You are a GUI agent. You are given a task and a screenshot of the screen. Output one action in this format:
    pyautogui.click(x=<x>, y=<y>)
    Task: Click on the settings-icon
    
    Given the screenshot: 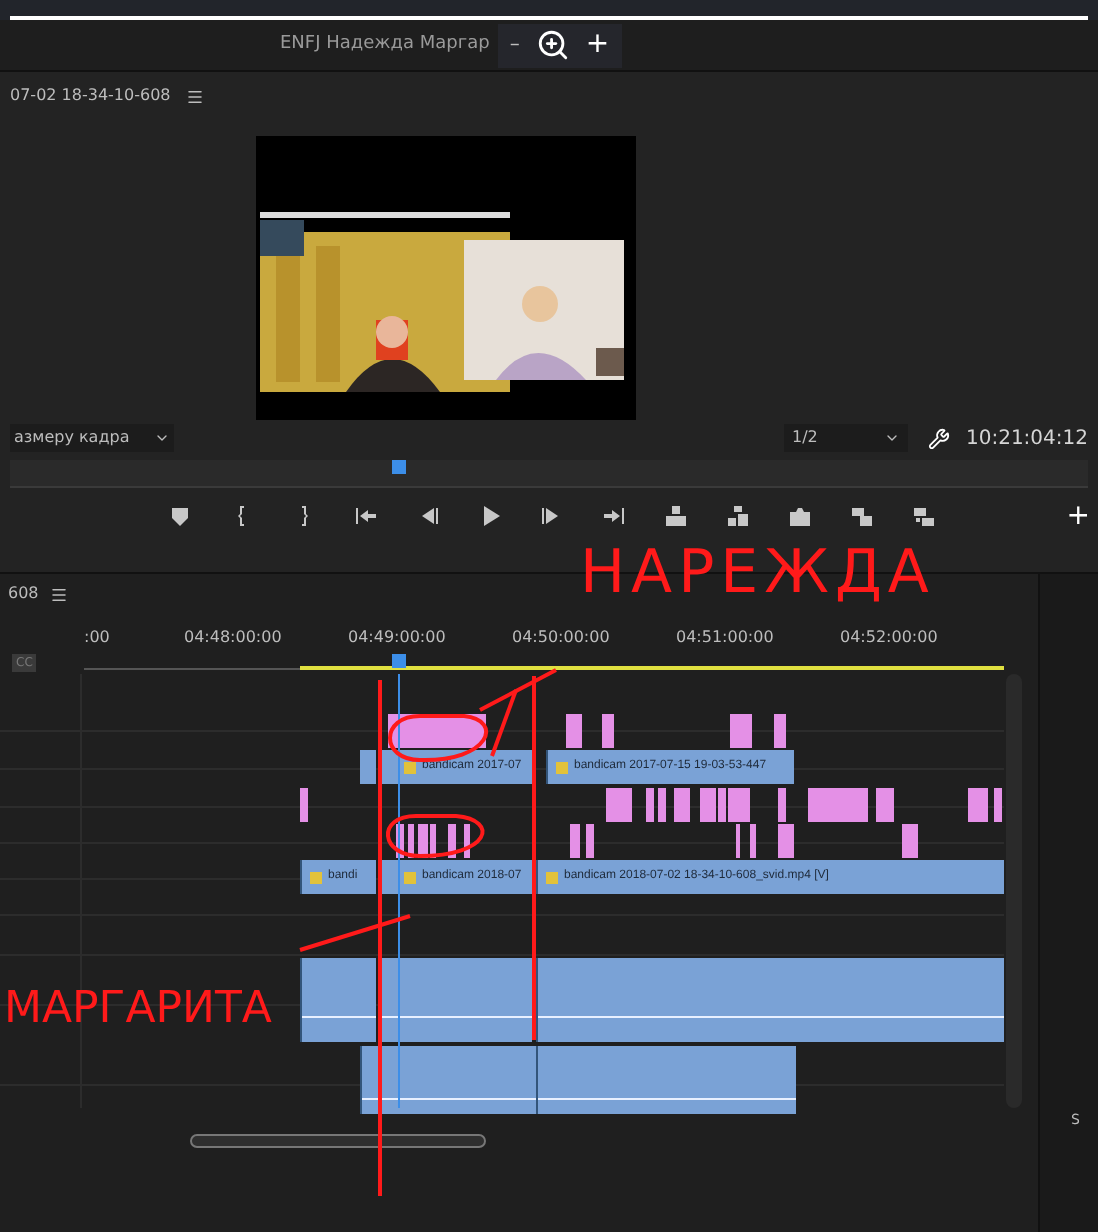 What is the action you would take?
    pyautogui.click(x=938, y=438)
    